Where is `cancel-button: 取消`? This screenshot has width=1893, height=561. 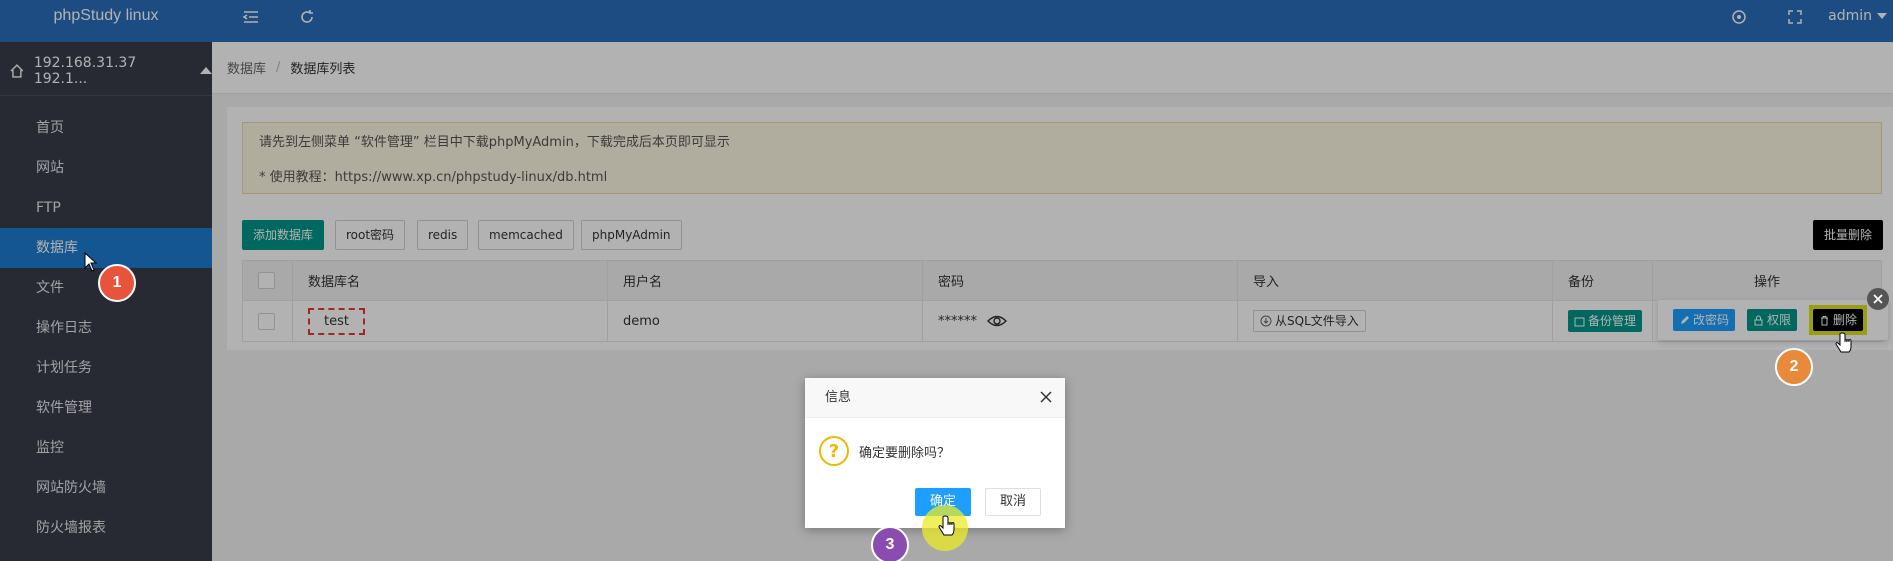
cancel-button: 取消 is located at coordinates (1013, 502).